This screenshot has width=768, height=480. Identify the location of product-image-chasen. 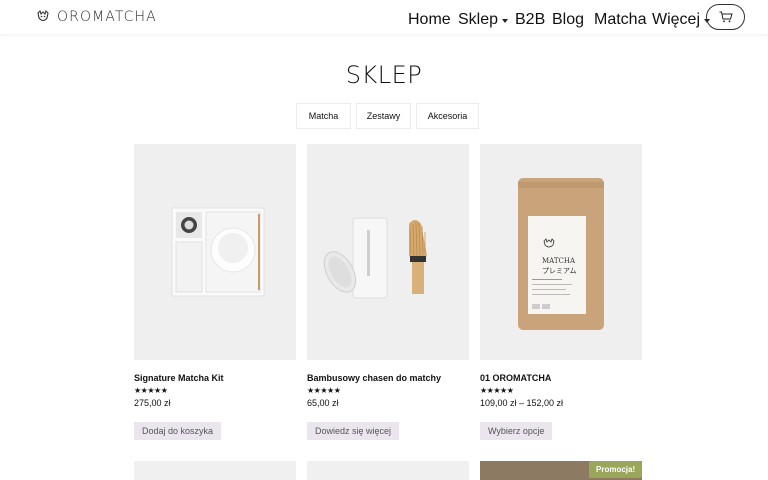
(388, 252).